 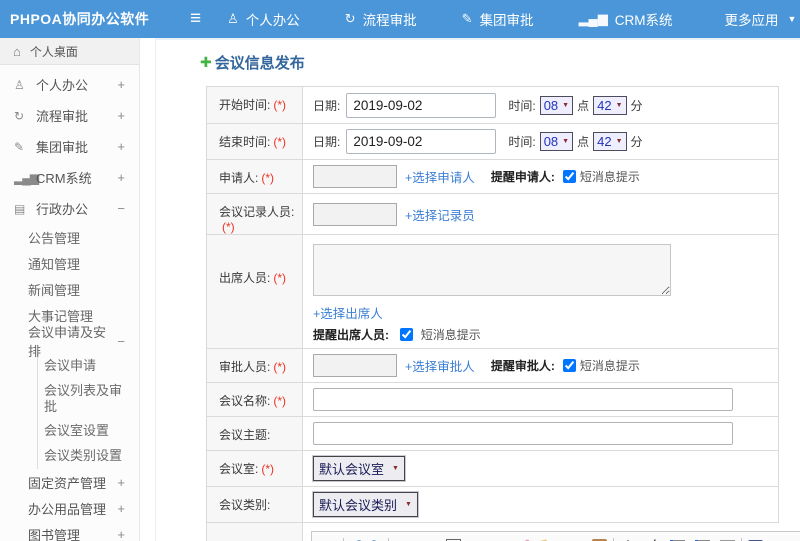 I want to click on sidebar-item-crm-system: ▂▄▆ CRM系统 +, so click(x=69, y=177).